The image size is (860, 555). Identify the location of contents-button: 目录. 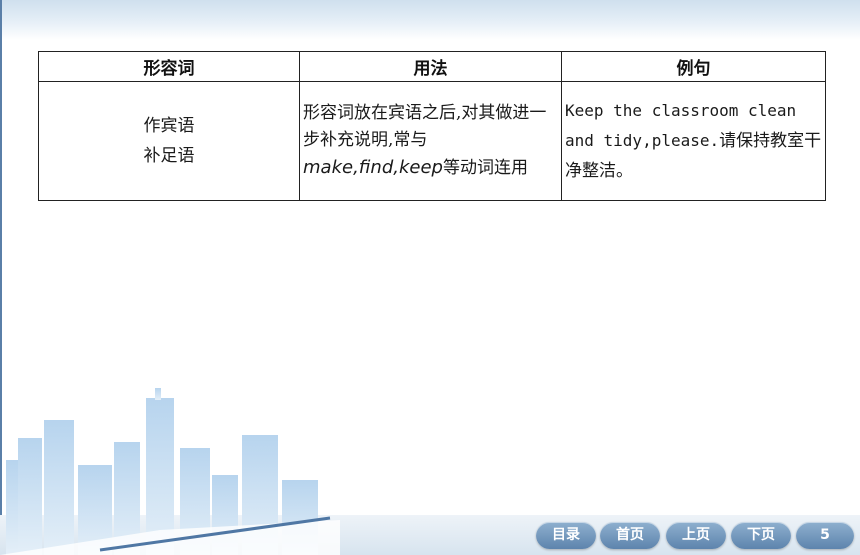
(566, 535).